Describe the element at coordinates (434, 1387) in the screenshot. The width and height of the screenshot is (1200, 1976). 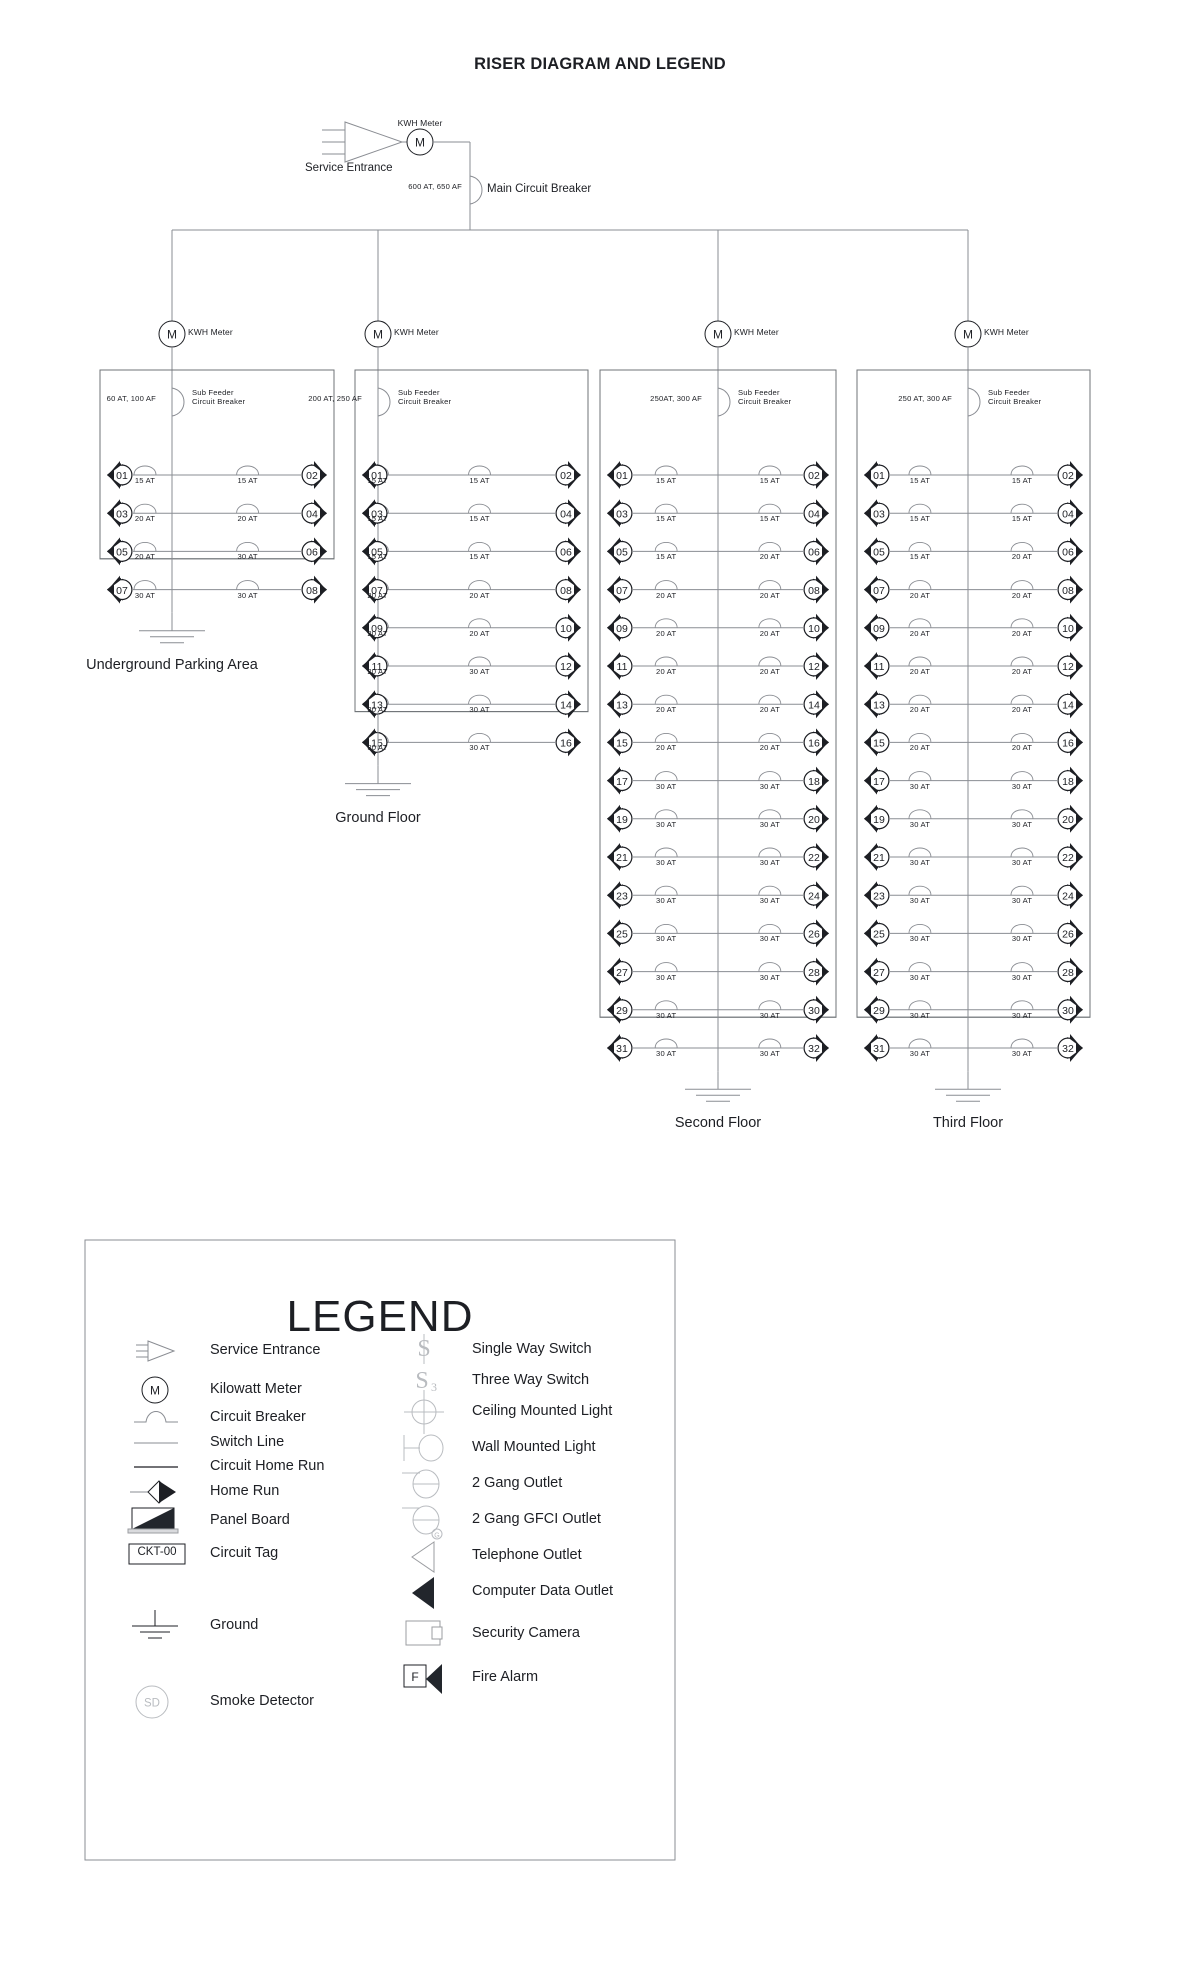
I see `svg-text: 3` at that location.